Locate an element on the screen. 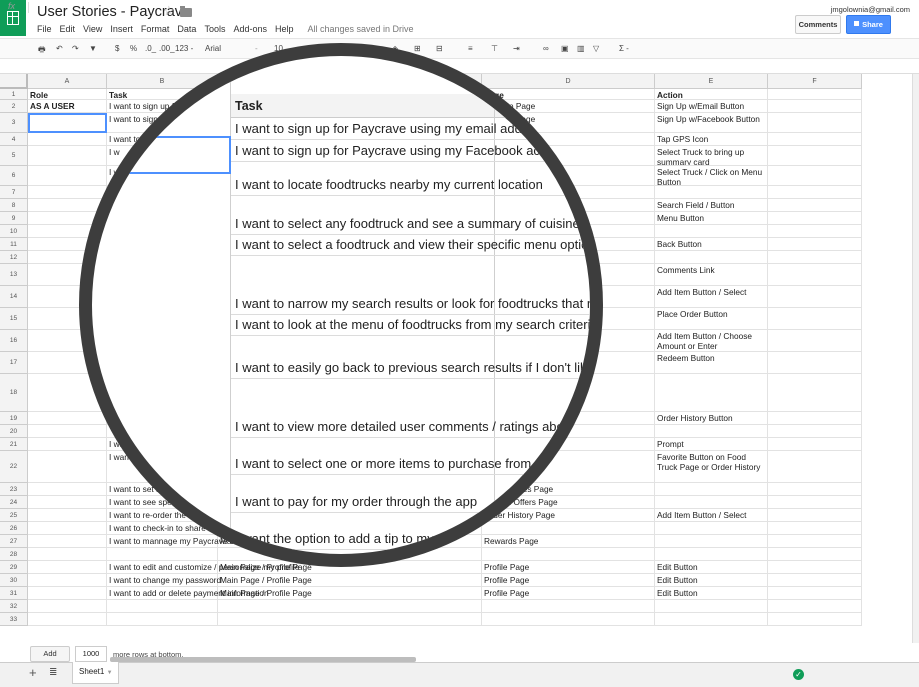 The image size is (919, 687). cell-e16: Add Item Button / Choose Amount or Enter is located at coordinates (711, 341).